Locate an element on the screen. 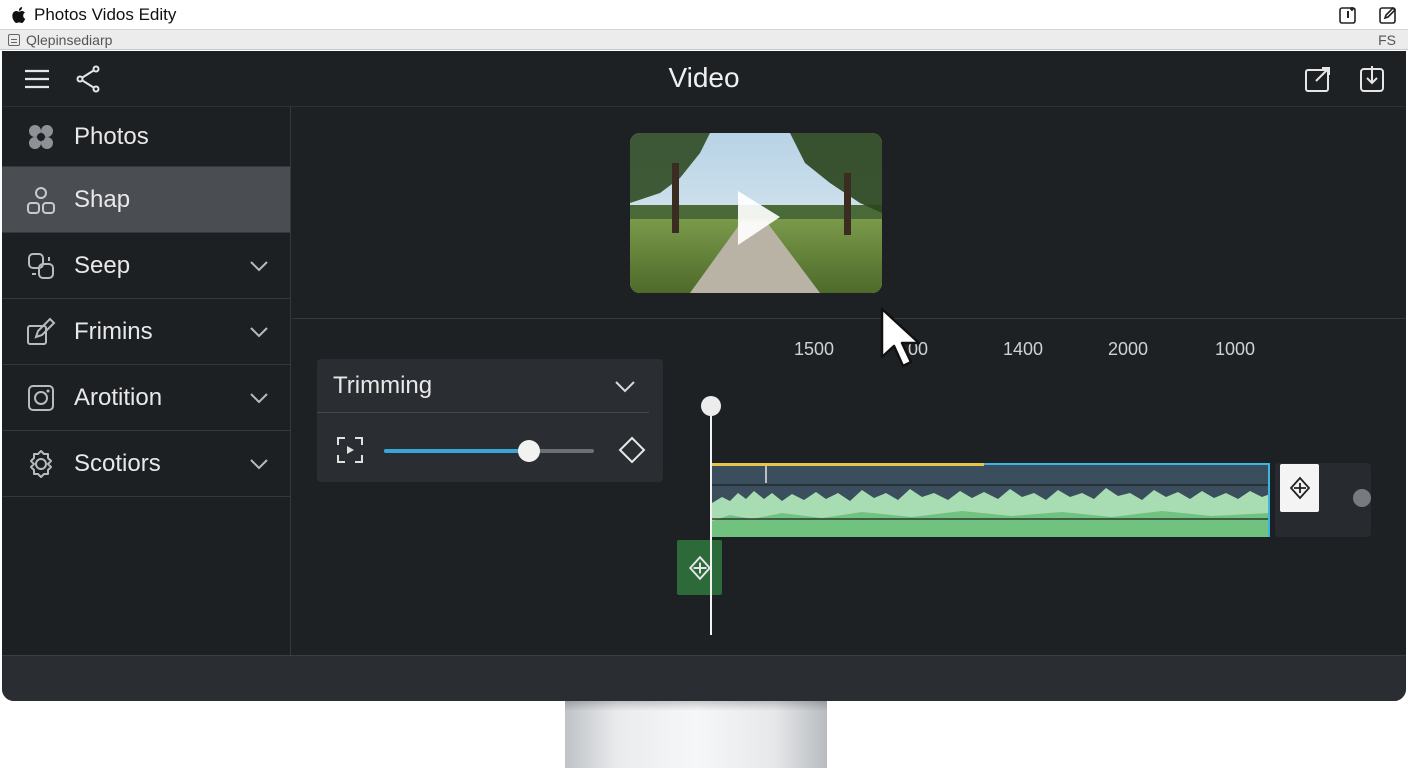 The height and width of the screenshot is (768, 1408). trim-slider is located at coordinates (489, 451).